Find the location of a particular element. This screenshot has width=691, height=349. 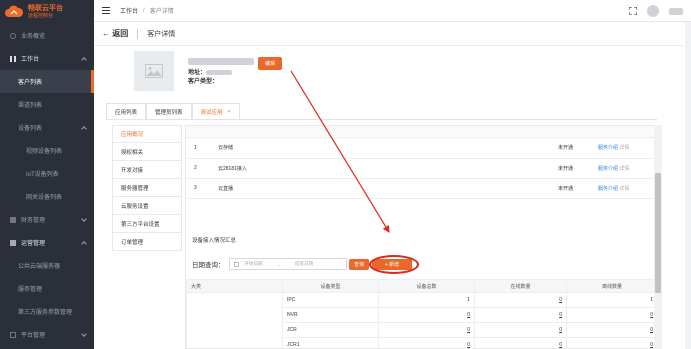

logo: 畅联云平台 远程控制台 is located at coordinates (47, 12).